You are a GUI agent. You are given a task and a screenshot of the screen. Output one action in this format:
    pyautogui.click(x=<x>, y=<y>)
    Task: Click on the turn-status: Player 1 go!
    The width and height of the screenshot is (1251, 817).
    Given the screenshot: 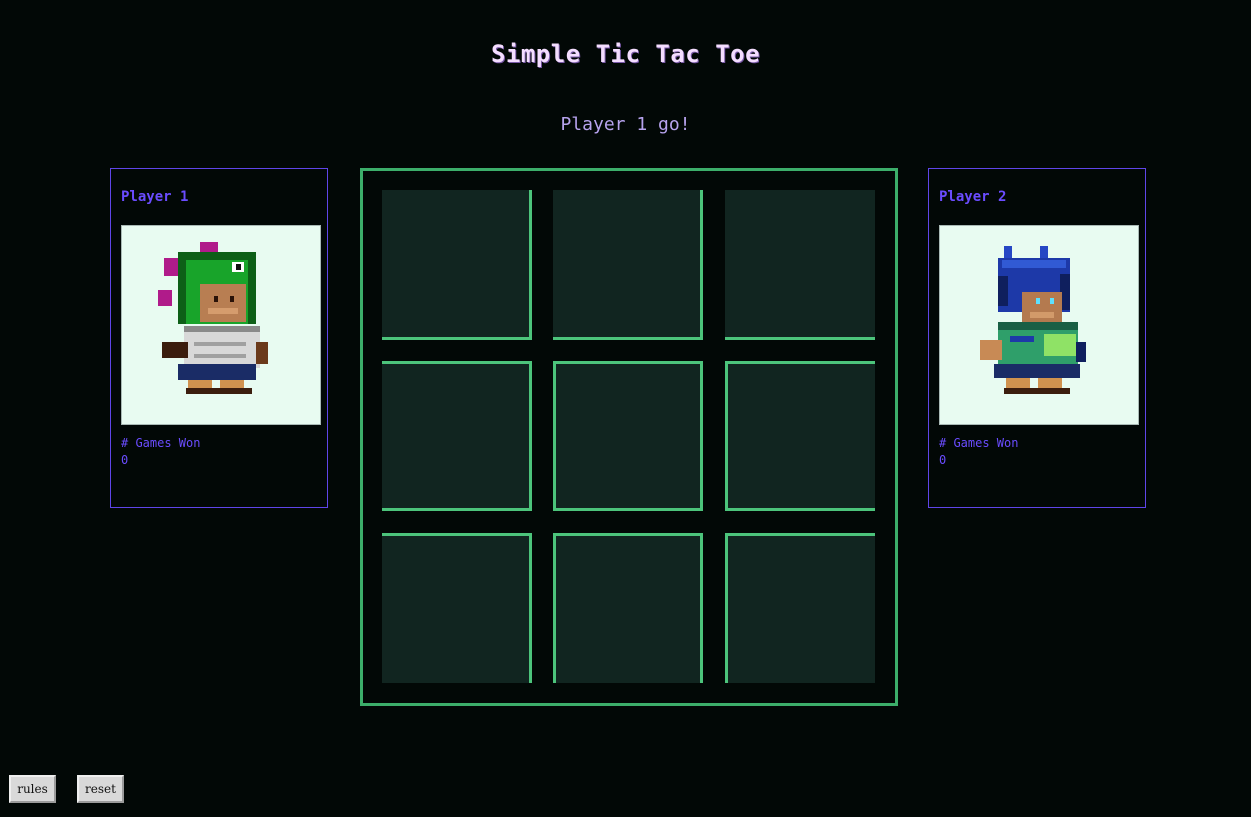 What is the action you would take?
    pyautogui.click(x=625, y=124)
    